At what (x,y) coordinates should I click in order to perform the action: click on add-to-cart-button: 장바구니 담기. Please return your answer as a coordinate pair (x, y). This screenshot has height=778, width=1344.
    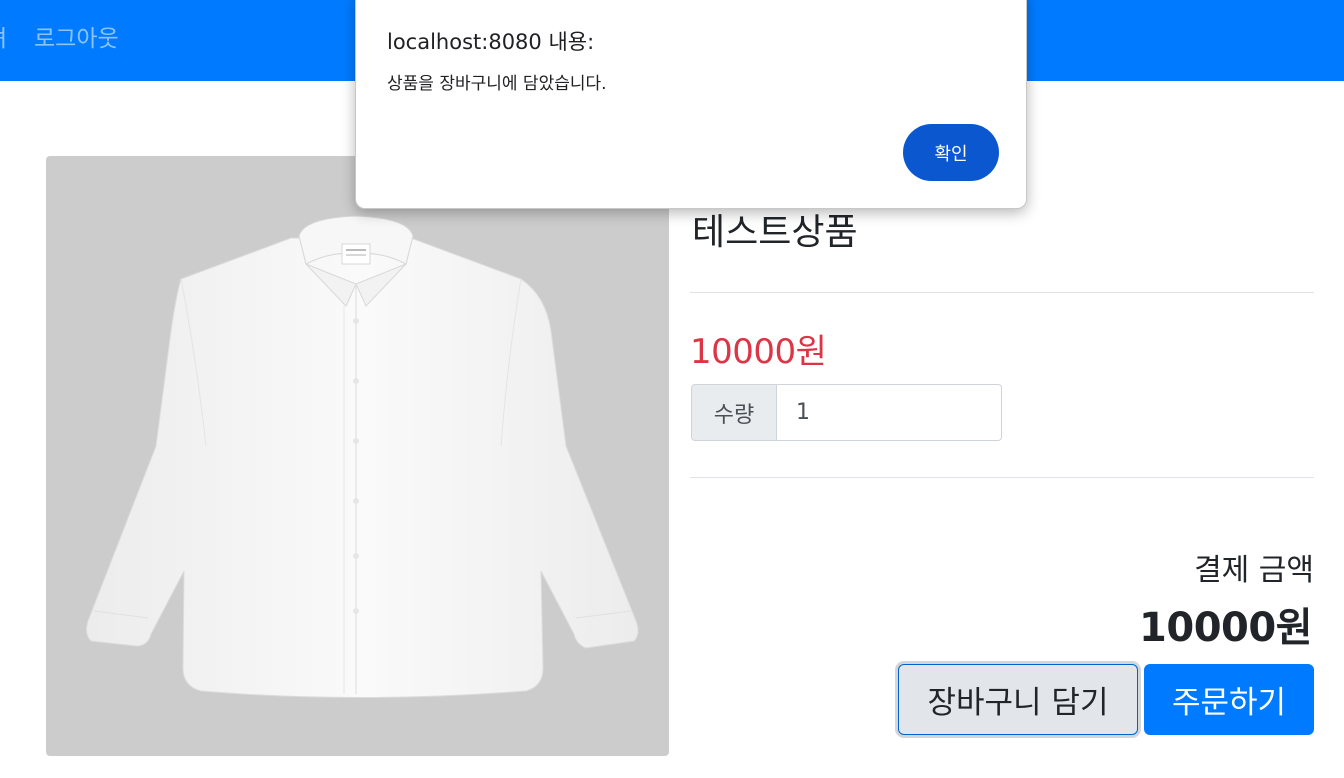
    Looking at the image, I should click on (1018, 699).